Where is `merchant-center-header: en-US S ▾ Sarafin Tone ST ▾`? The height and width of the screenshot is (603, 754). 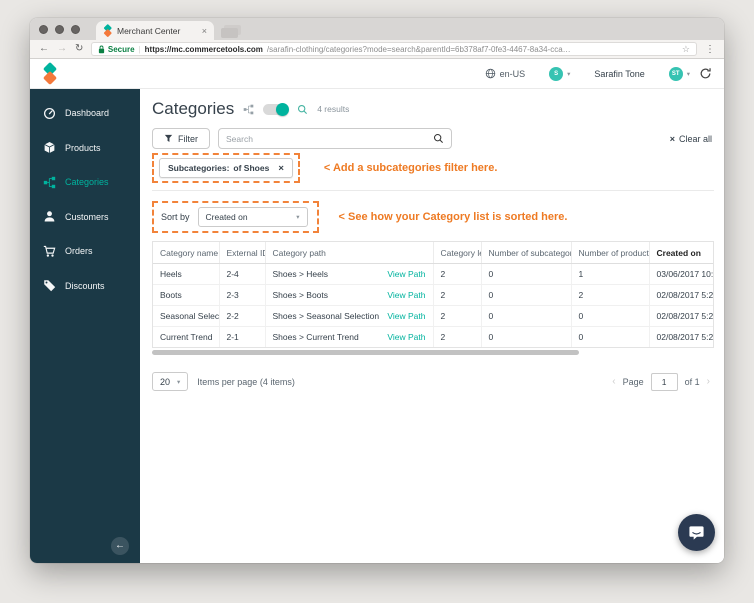
merchant-center-header: en-US S ▾ Sarafin Tone ST ▾ is located at coordinates (377, 74).